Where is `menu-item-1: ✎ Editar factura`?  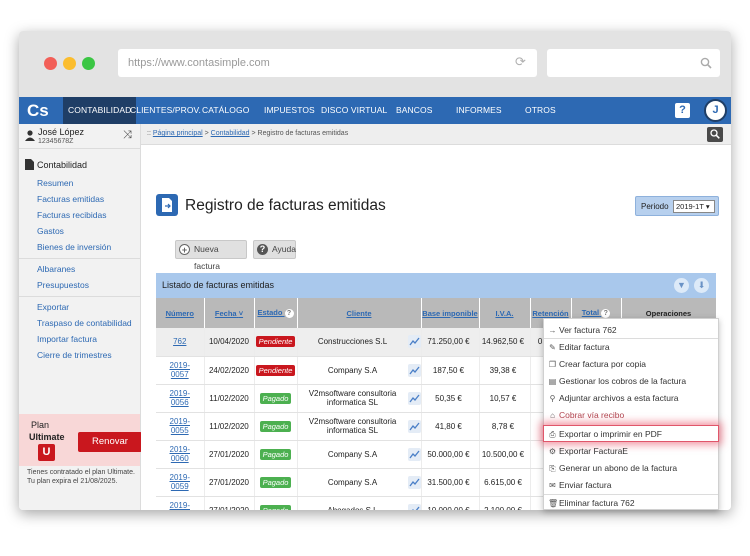 menu-item-1: ✎ Editar factura is located at coordinates (631, 347).